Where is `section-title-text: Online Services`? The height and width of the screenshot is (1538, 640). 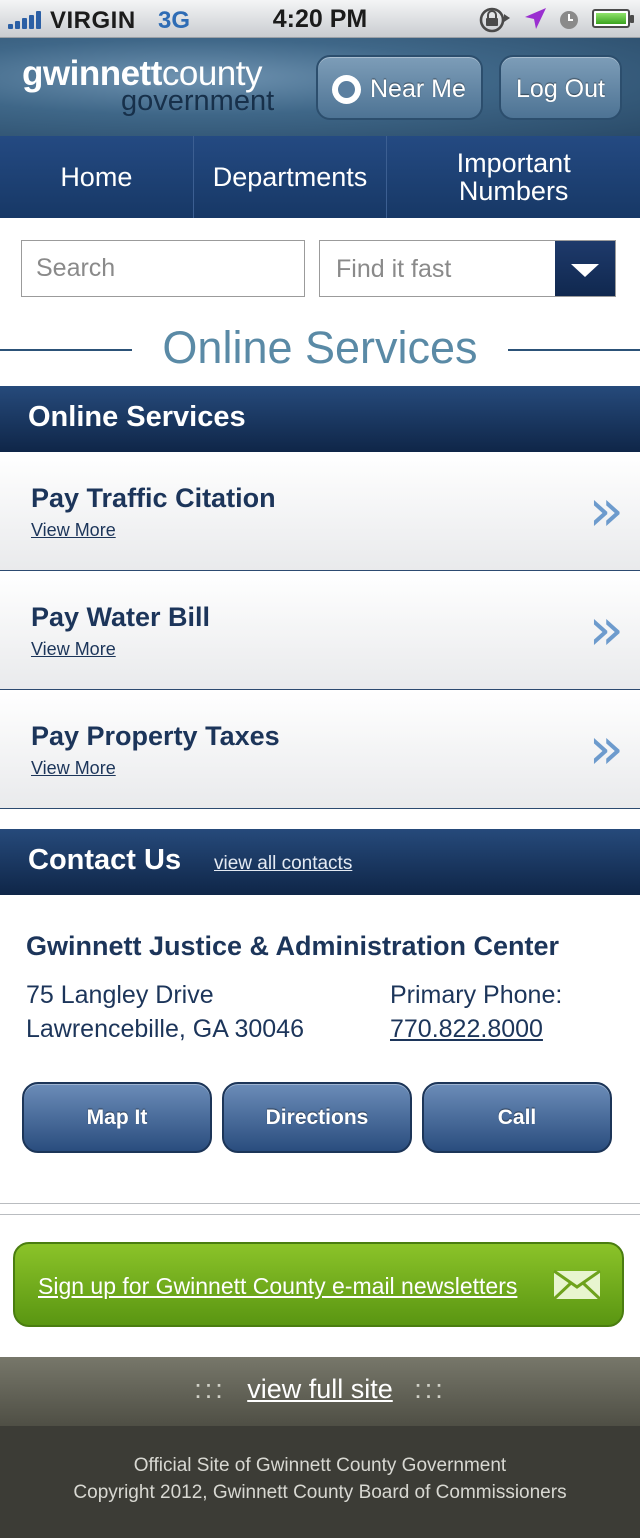
section-title-text: Online Services is located at coordinates (320, 347).